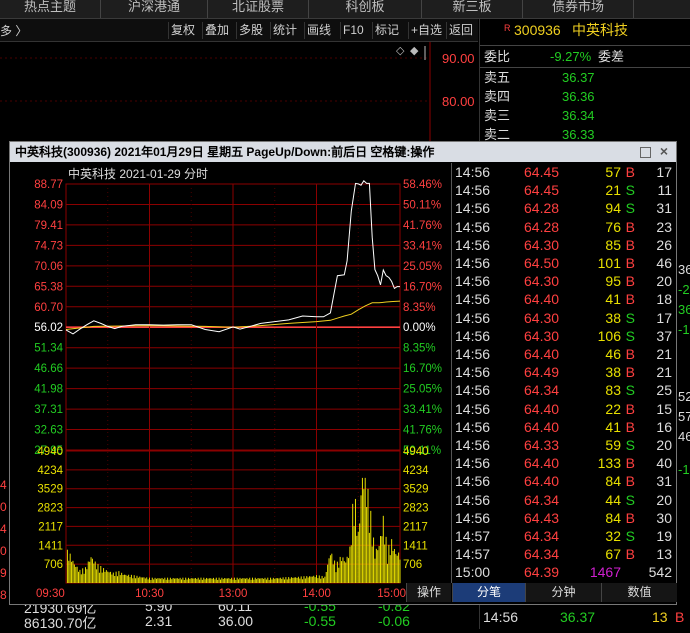 This screenshot has height=633, width=690. What do you see at coordinates (664, 172) in the screenshot?
I see `tick-count: 17` at bounding box center [664, 172].